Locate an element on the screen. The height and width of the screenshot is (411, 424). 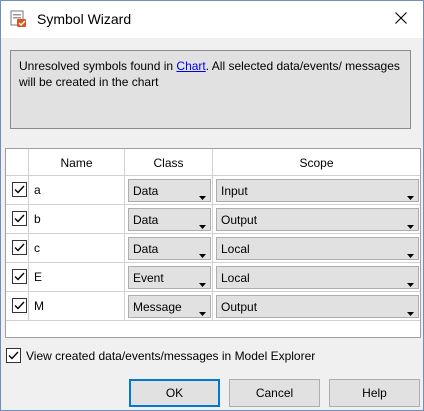
simulink-symbol-icon is located at coordinates (19, 19).